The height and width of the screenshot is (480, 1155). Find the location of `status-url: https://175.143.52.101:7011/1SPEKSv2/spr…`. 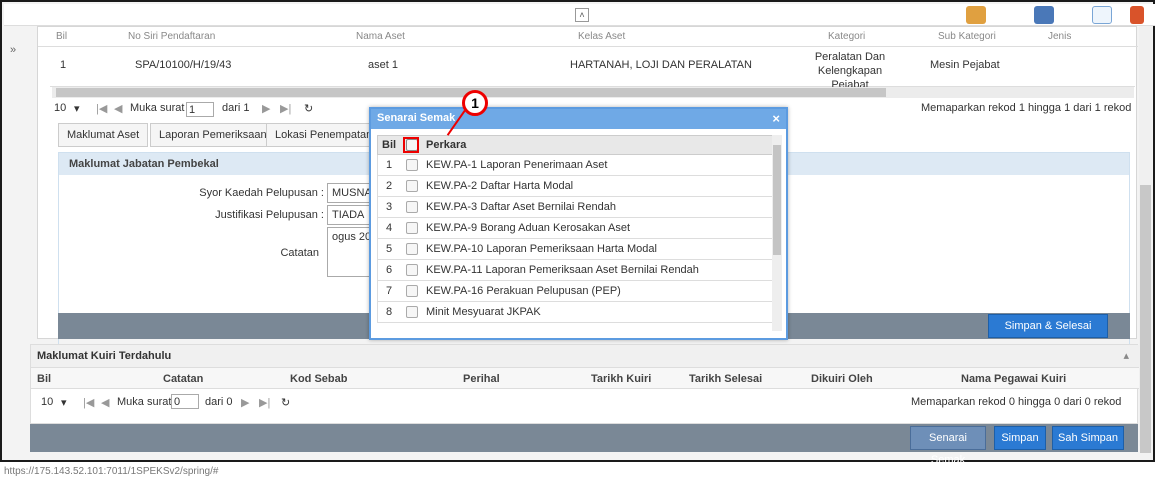

status-url: https://175.143.52.101:7011/1SPEKSv2/spr… is located at coordinates (577, 472).